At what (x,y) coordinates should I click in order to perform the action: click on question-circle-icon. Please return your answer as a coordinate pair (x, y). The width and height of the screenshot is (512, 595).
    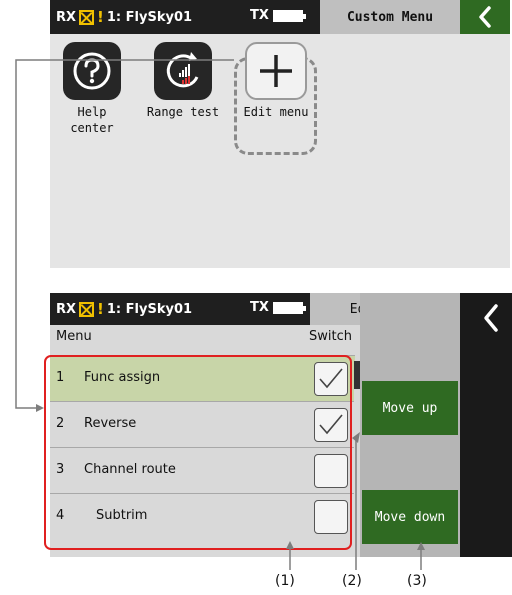
    Looking at the image, I should click on (92, 71).